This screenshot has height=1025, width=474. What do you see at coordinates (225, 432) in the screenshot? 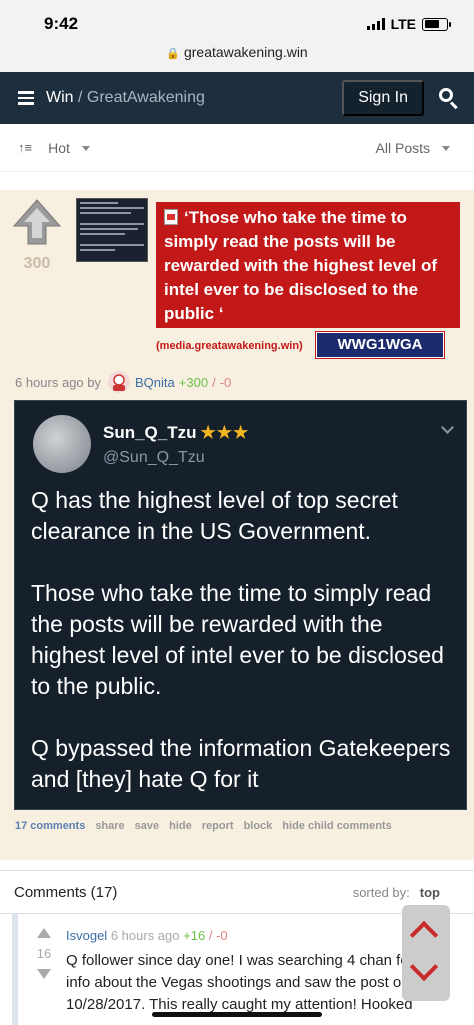
I see `star-icons: ★★★` at bounding box center [225, 432].